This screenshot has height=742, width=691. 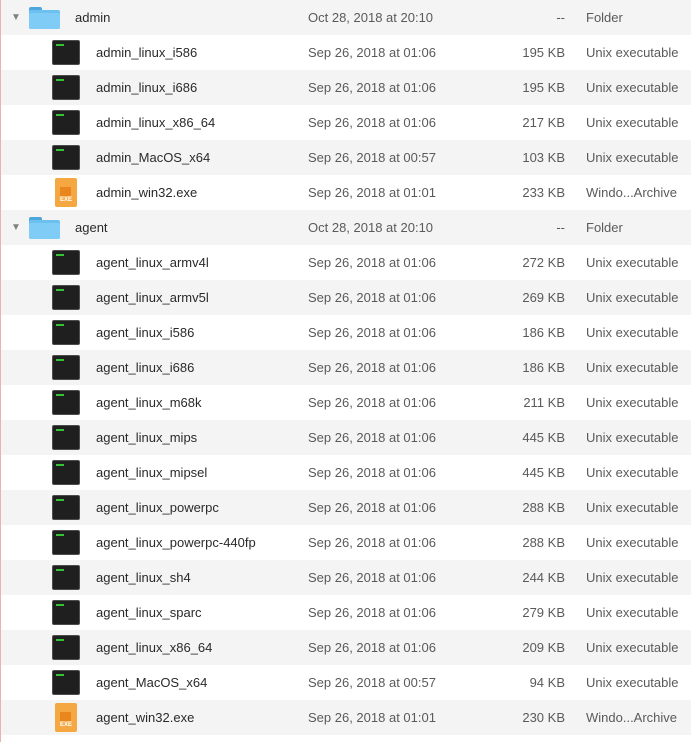 What do you see at coordinates (145, 332) in the screenshot?
I see `file-name: agent_linux_i586` at bounding box center [145, 332].